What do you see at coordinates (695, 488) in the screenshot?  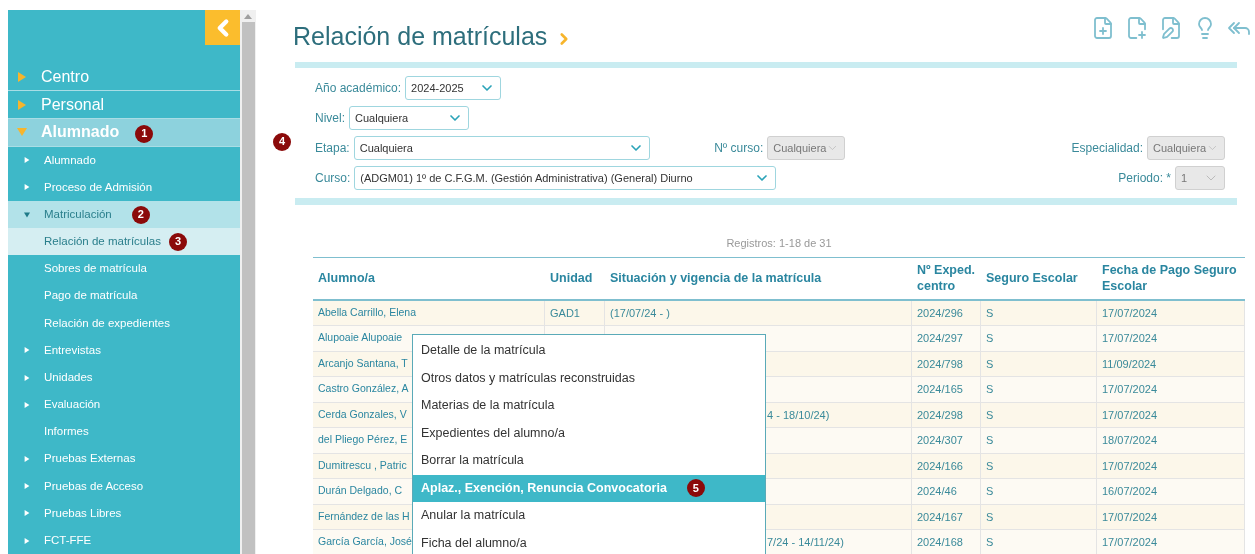 I see `number-badge: 5` at bounding box center [695, 488].